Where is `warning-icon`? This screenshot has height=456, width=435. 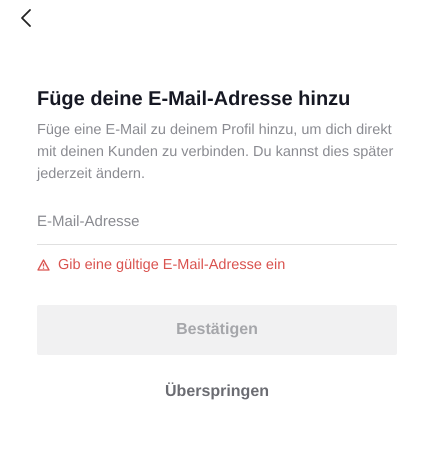 warning-icon is located at coordinates (43, 265).